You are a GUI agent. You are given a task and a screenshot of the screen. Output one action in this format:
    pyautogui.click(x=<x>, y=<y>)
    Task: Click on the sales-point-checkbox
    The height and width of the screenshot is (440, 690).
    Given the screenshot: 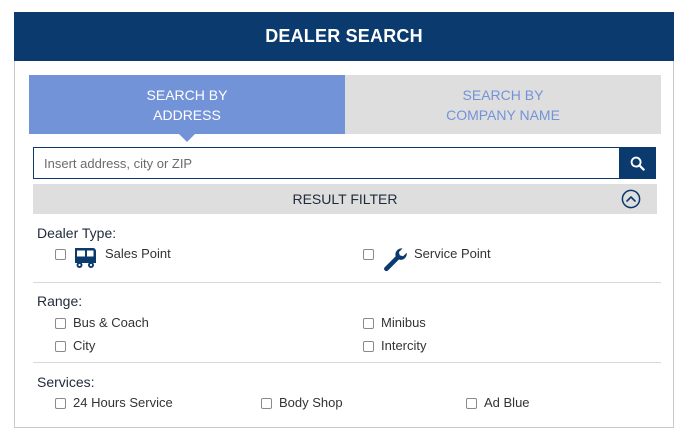 What is the action you would take?
    pyautogui.click(x=60, y=254)
    